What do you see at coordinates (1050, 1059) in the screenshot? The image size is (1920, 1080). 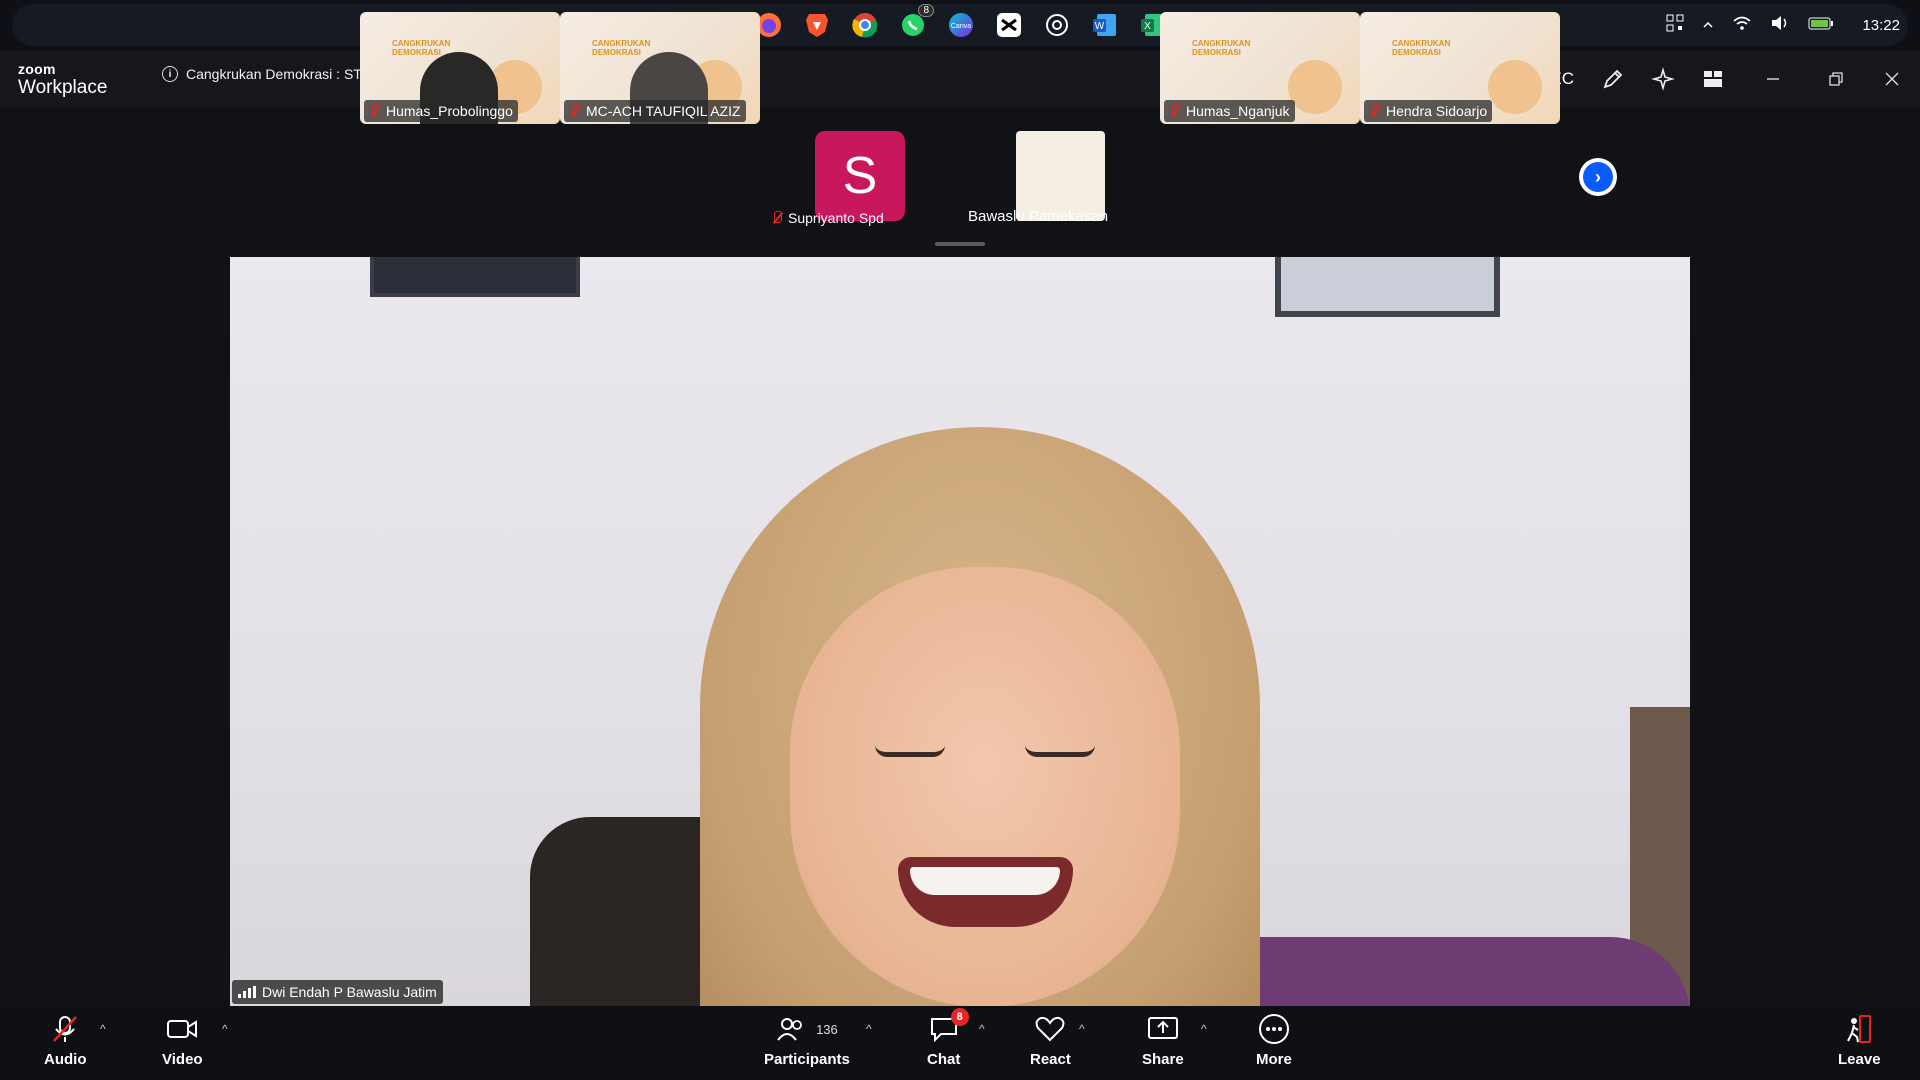 I see `react-label: React` at bounding box center [1050, 1059].